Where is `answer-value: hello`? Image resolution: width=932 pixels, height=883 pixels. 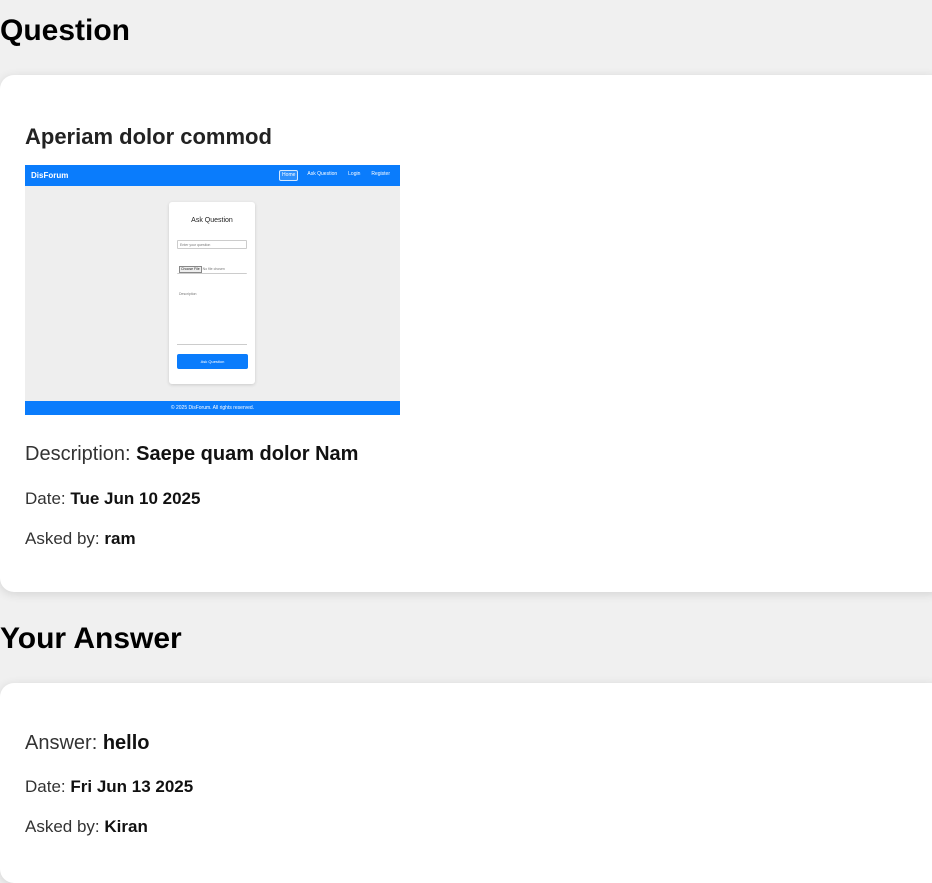
answer-value: hello is located at coordinates (126, 743).